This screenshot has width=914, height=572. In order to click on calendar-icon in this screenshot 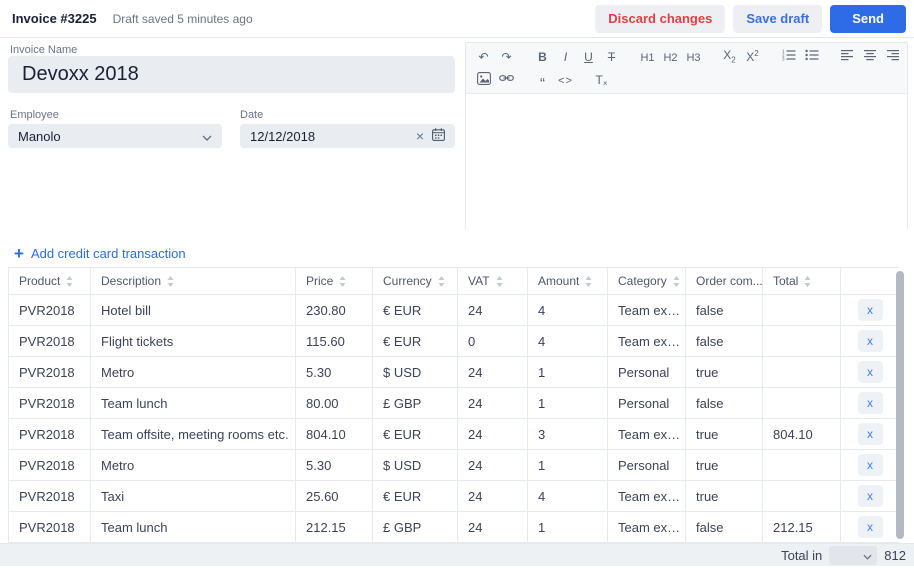, I will do `click(438, 136)`.